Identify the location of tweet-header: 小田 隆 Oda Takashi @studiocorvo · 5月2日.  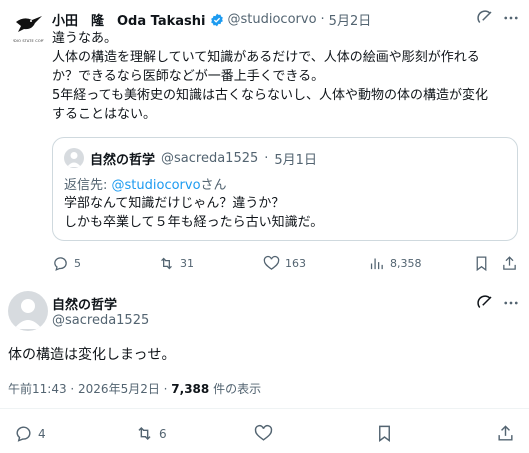
(211, 19).